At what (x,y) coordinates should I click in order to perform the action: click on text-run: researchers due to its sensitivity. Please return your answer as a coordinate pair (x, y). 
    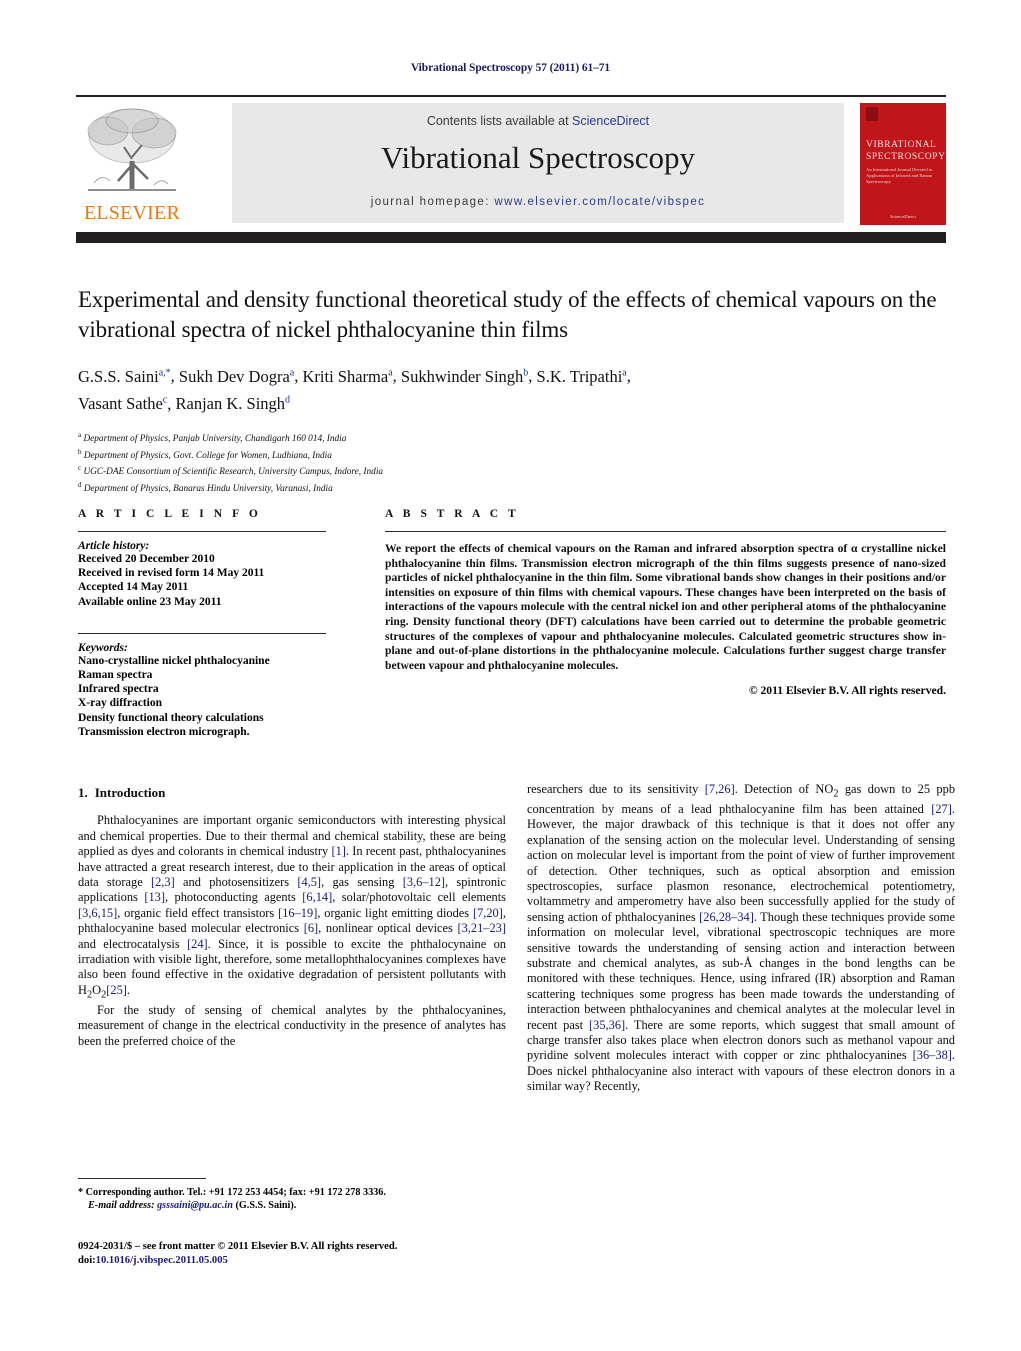
    Looking at the image, I should click on (616, 789).